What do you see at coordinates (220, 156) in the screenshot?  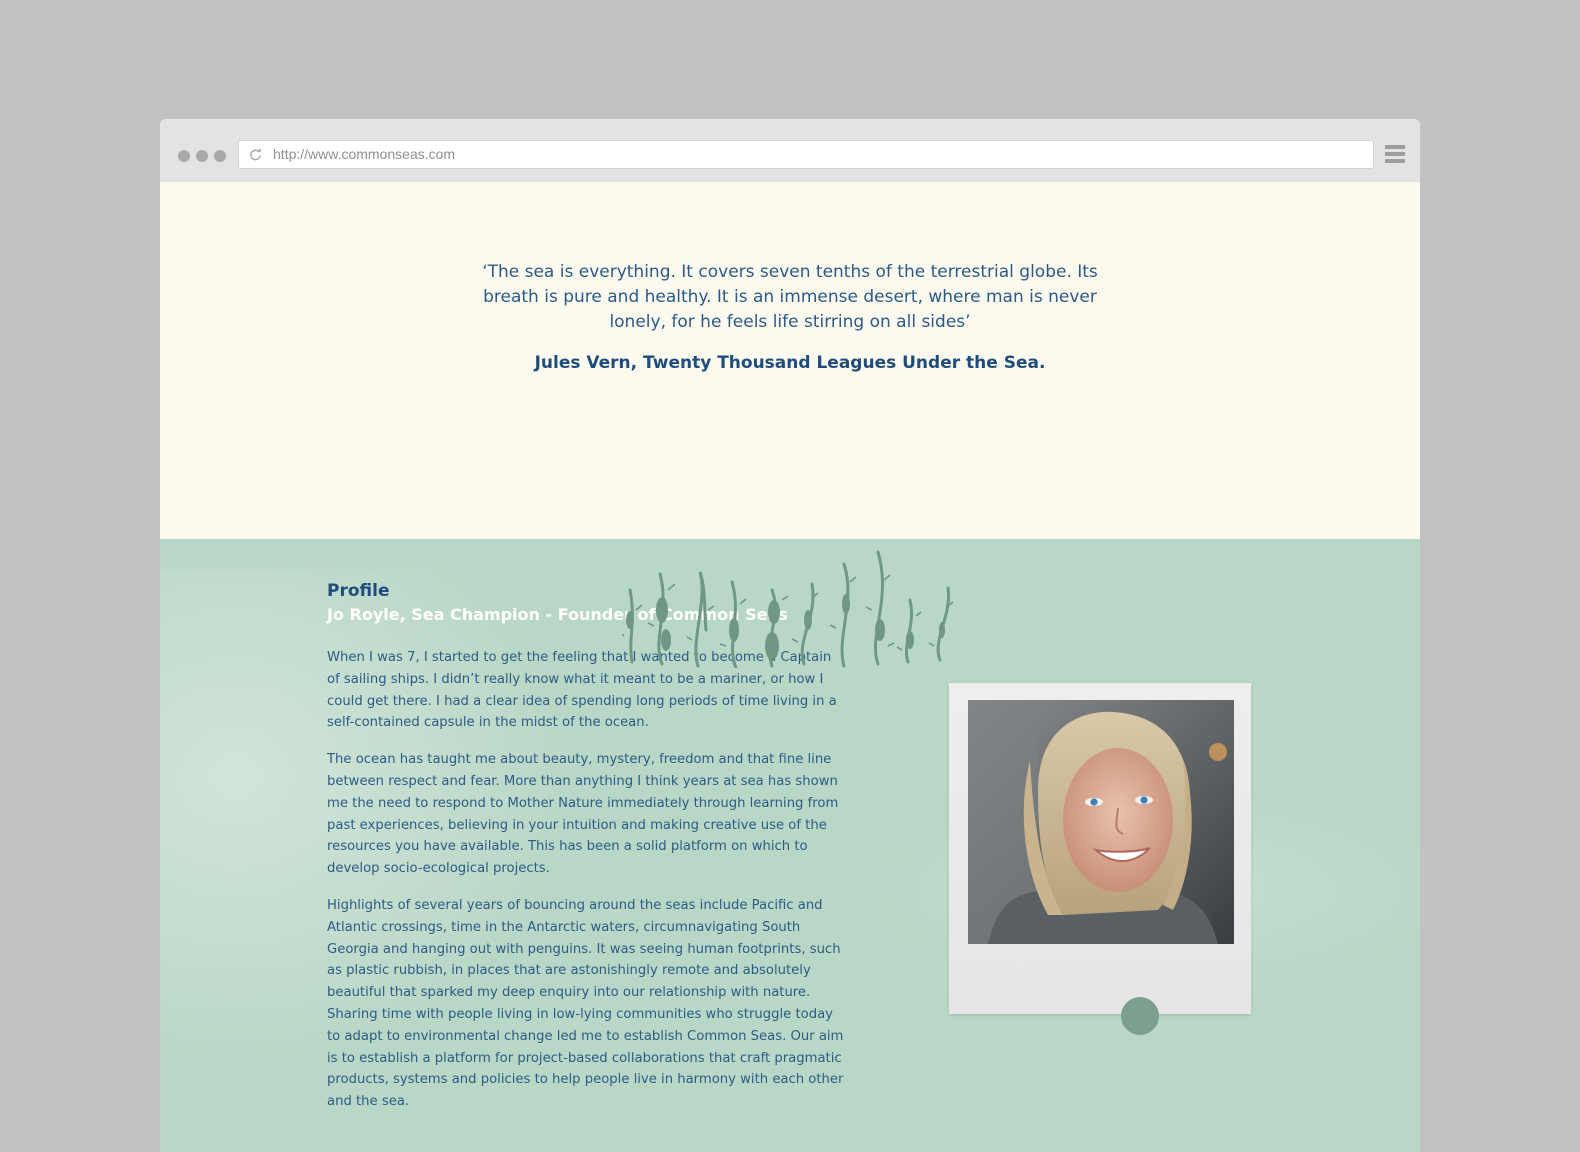 I see `maximize-window-dot` at bounding box center [220, 156].